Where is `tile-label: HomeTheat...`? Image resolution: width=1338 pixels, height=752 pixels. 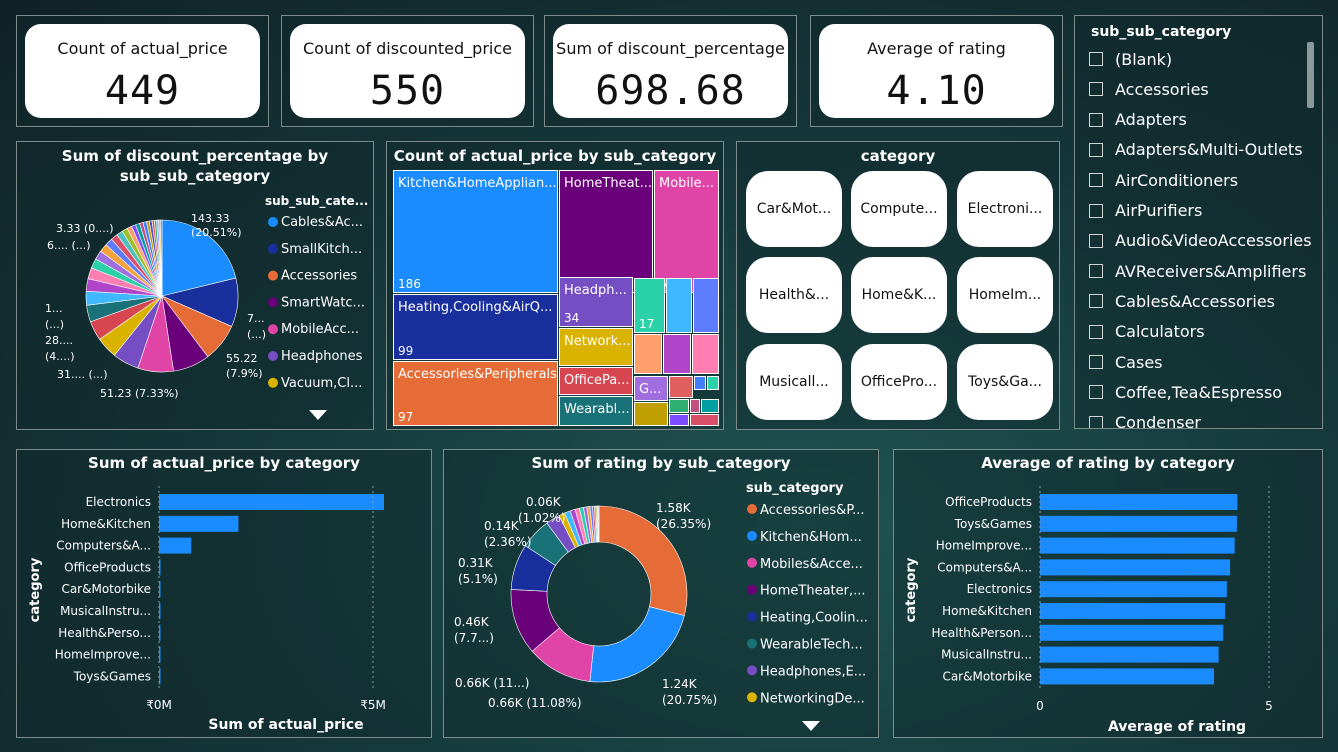
tile-label: HomeTheat... is located at coordinates (608, 183).